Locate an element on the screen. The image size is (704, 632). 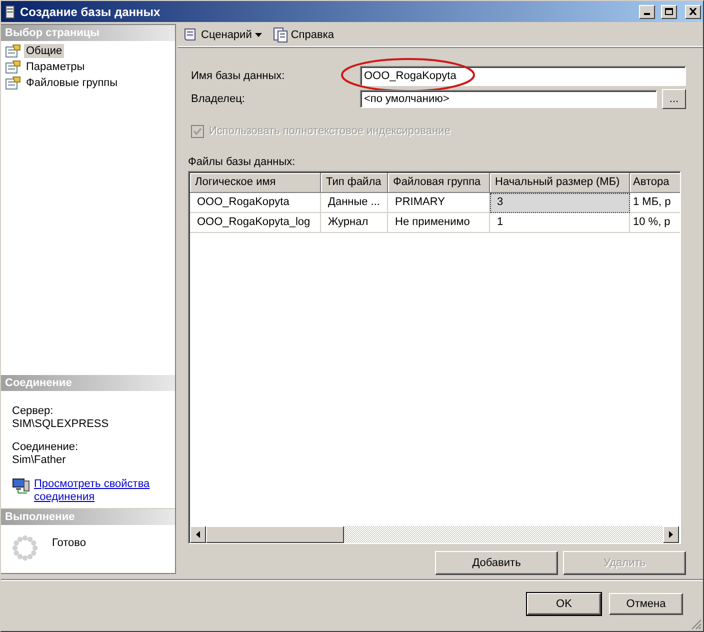
scroll-right-button is located at coordinates (671, 534).